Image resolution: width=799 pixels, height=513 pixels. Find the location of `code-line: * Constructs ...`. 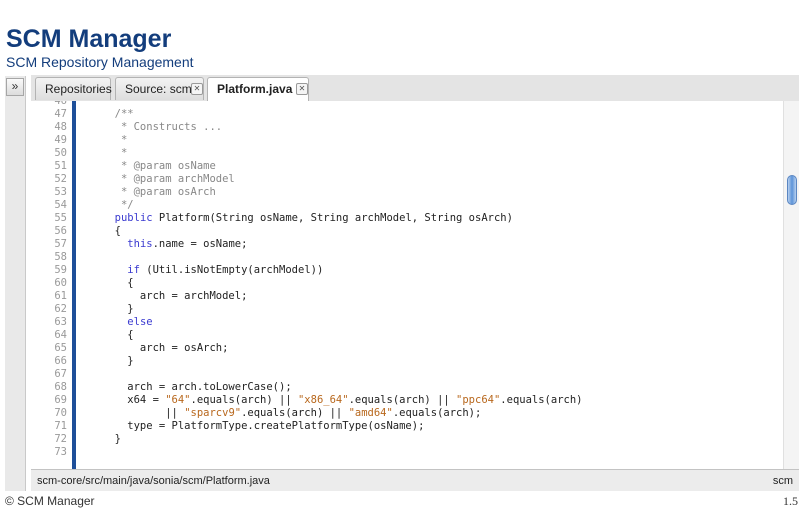

code-line: * Constructs ... is located at coordinates (162, 127).